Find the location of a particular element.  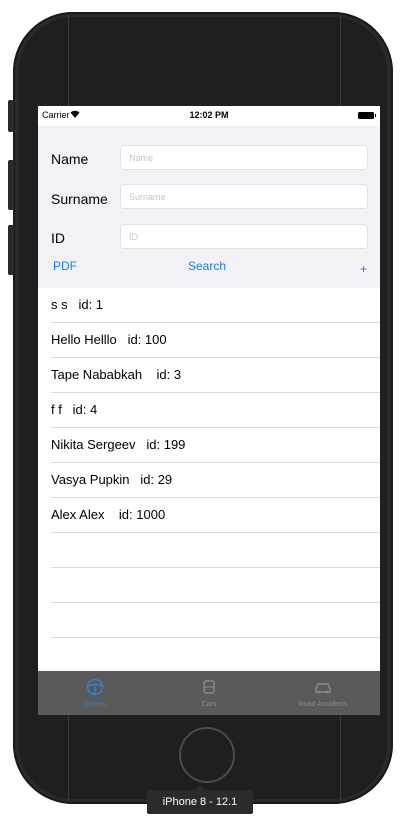

status-time: 12:02 PM is located at coordinates (209, 115).